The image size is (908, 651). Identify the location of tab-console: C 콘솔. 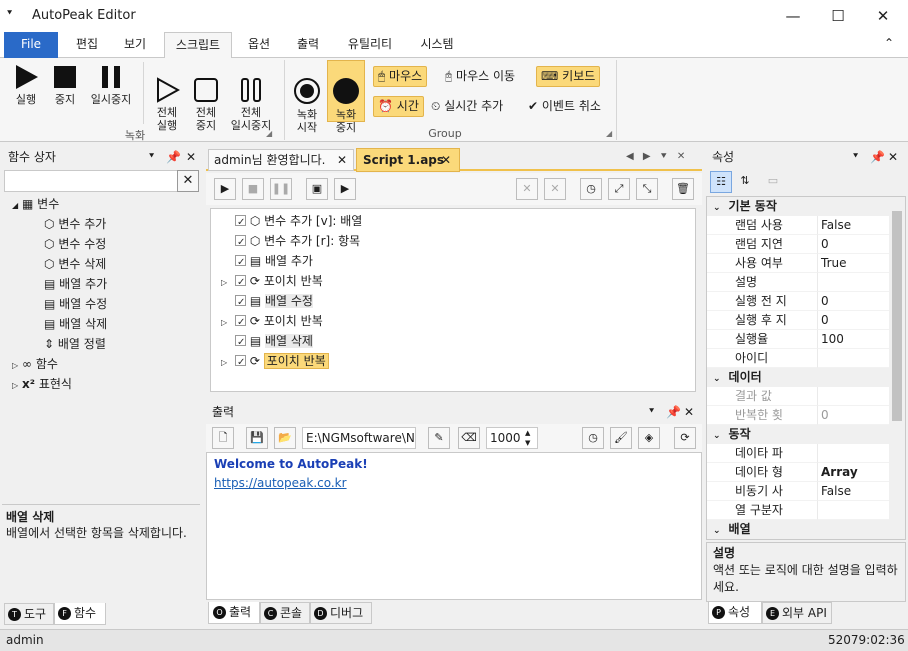
(285, 613).